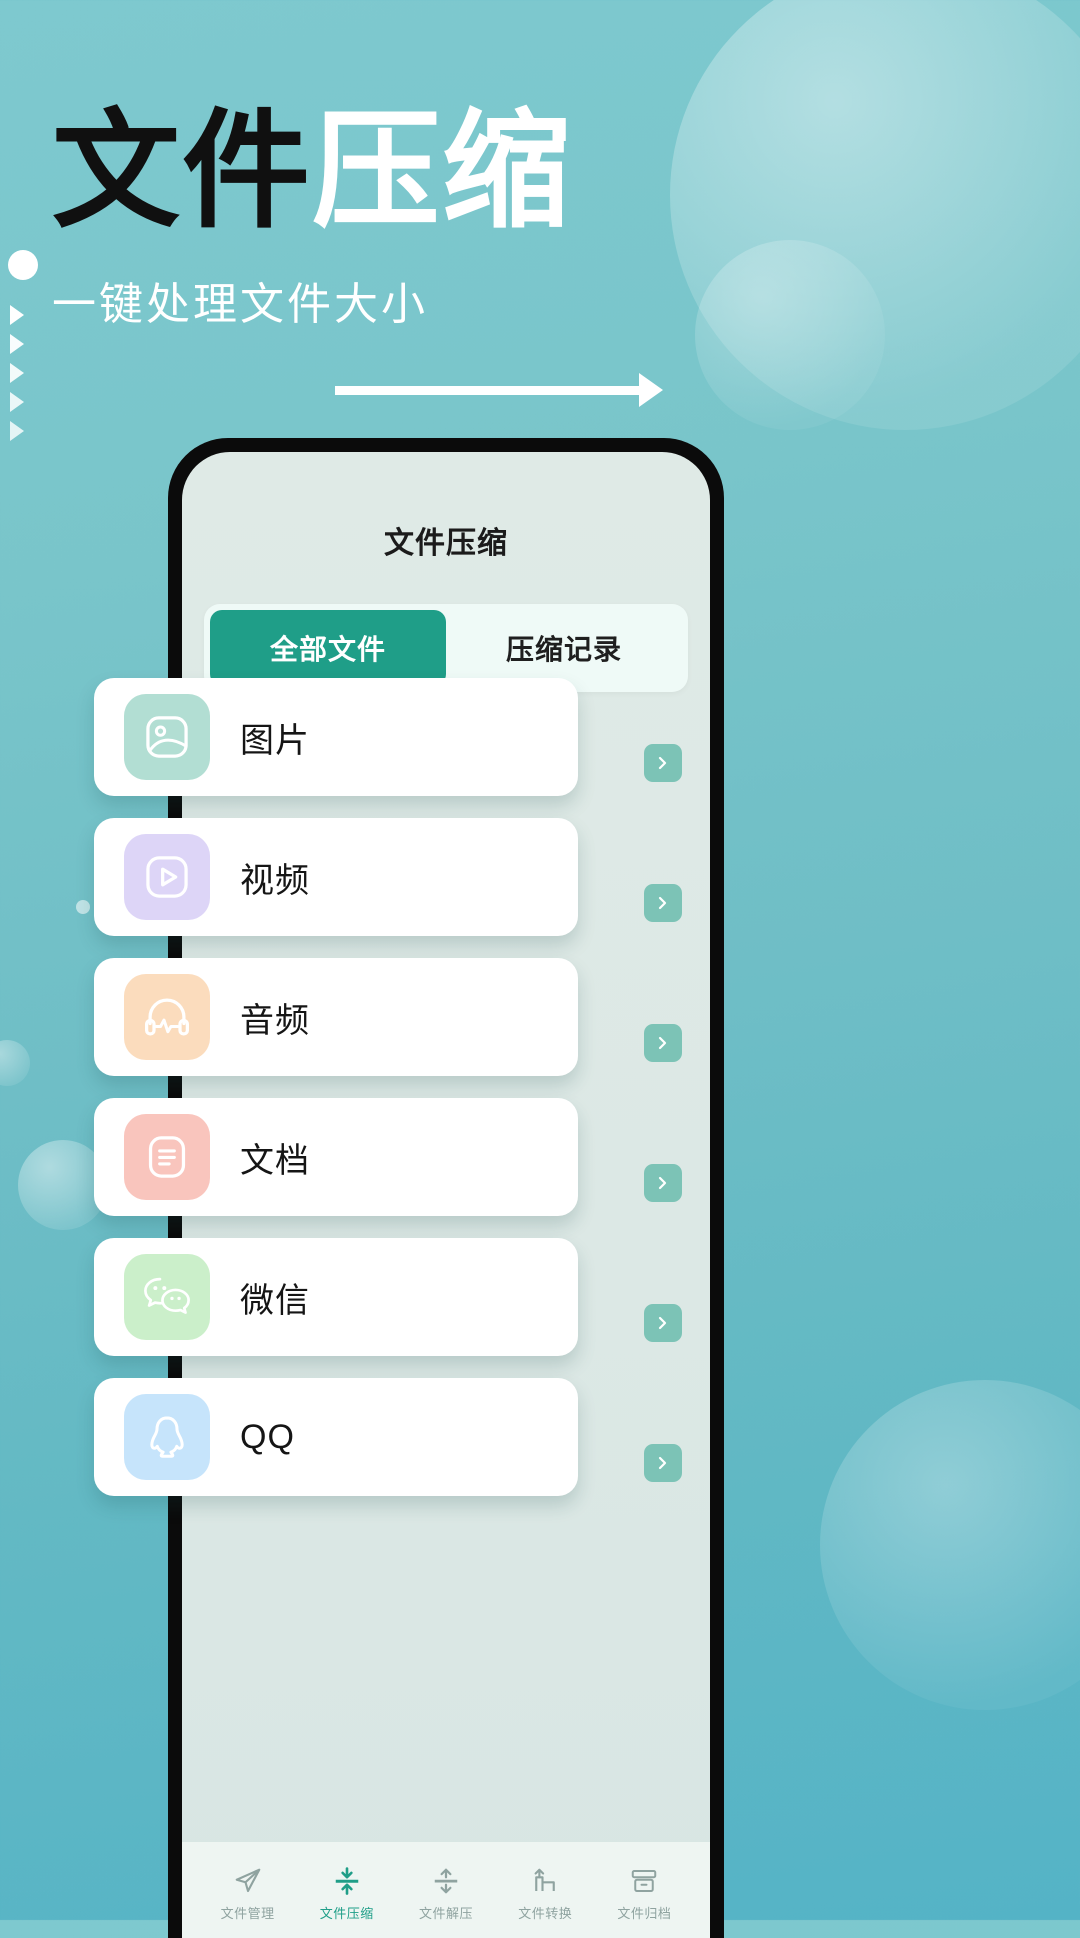 This screenshot has height=1938, width=1080. What do you see at coordinates (446, 1913) in the screenshot?
I see `nav-label: 文件解压` at bounding box center [446, 1913].